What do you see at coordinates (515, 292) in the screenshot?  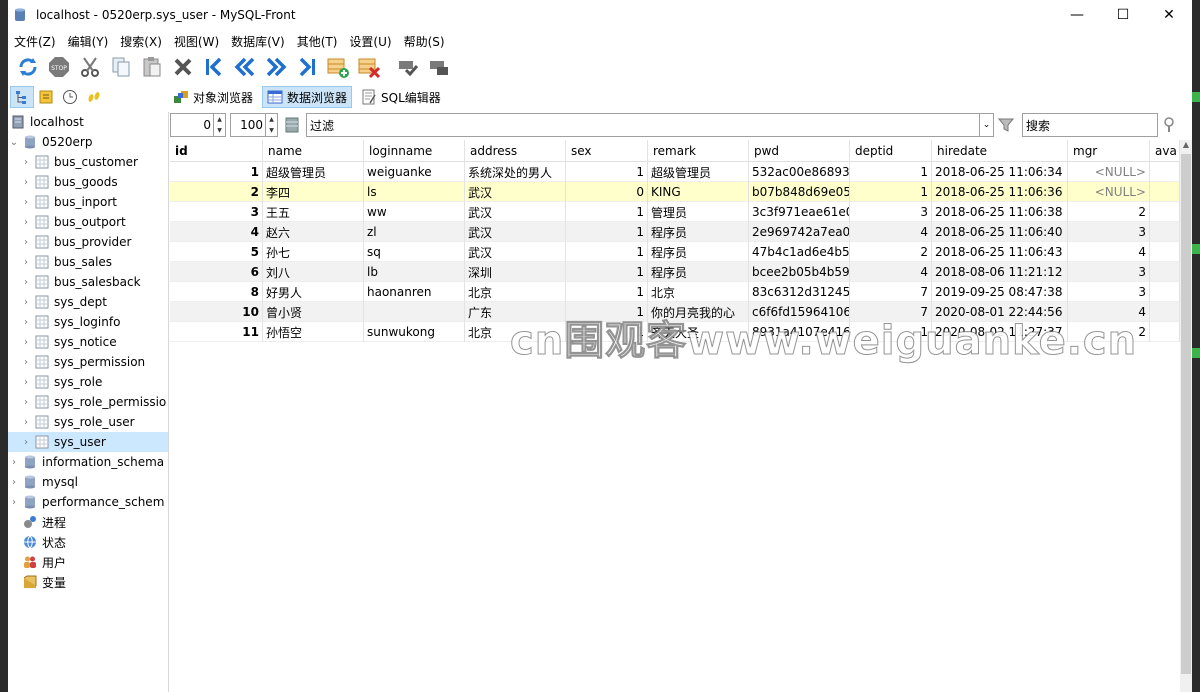 I see `cell-address: 北京` at bounding box center [515, 292].